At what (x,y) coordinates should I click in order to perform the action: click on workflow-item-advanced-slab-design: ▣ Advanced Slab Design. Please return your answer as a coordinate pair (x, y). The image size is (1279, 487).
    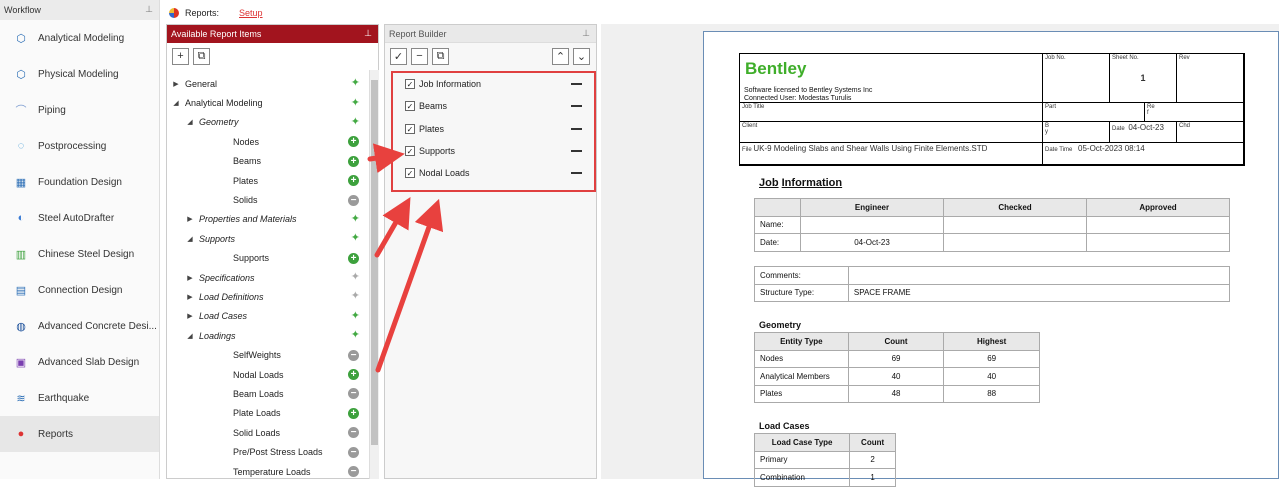
    Looking at the image, I should click on (79, 362).